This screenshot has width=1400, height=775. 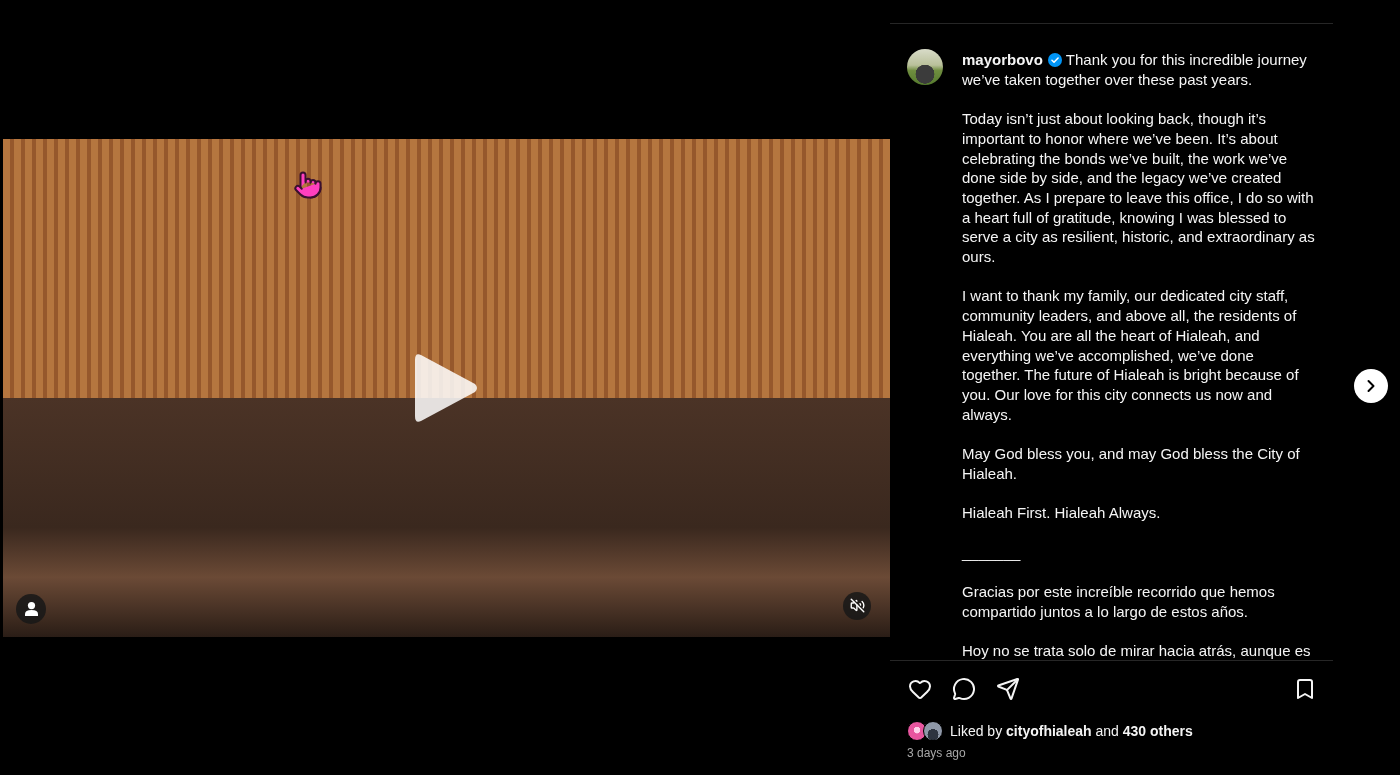 What do you see at coordinates (920, 689) in the screenshot?
I see `like-button` at bounding box center [920, 689].